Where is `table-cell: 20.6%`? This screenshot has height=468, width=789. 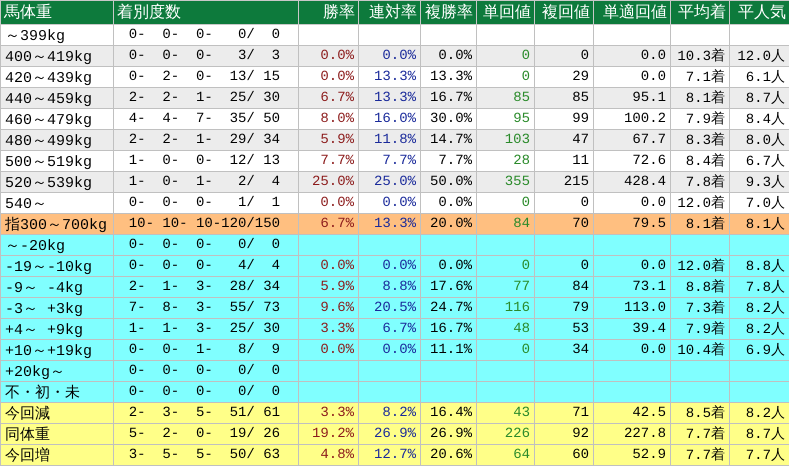
table-cell: 20.6% is located at coordinates (448, 455).